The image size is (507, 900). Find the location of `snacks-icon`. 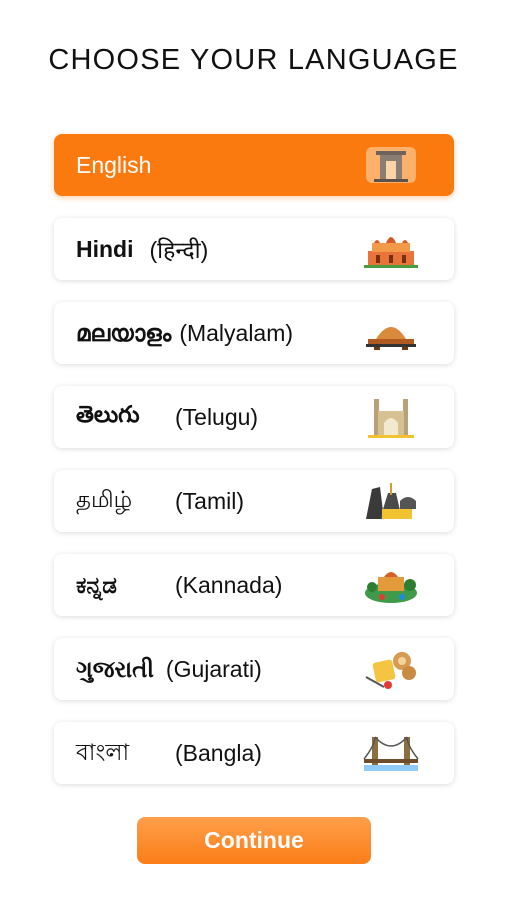

snacks-icon is located at coordinates (390, 670).